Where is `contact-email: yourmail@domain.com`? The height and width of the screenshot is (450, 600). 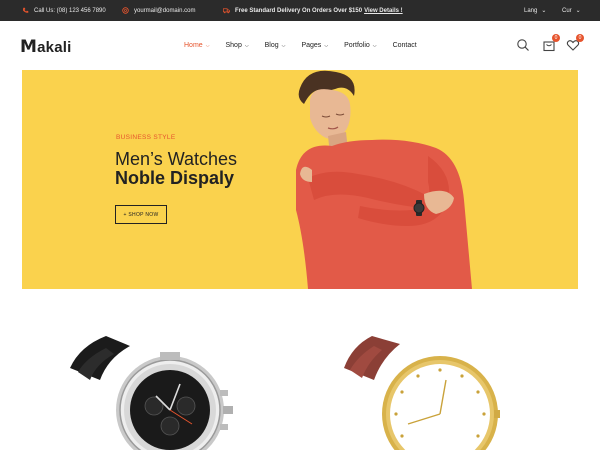
contact-email: yourmail@domain.com is located at coordinates (158, 10).